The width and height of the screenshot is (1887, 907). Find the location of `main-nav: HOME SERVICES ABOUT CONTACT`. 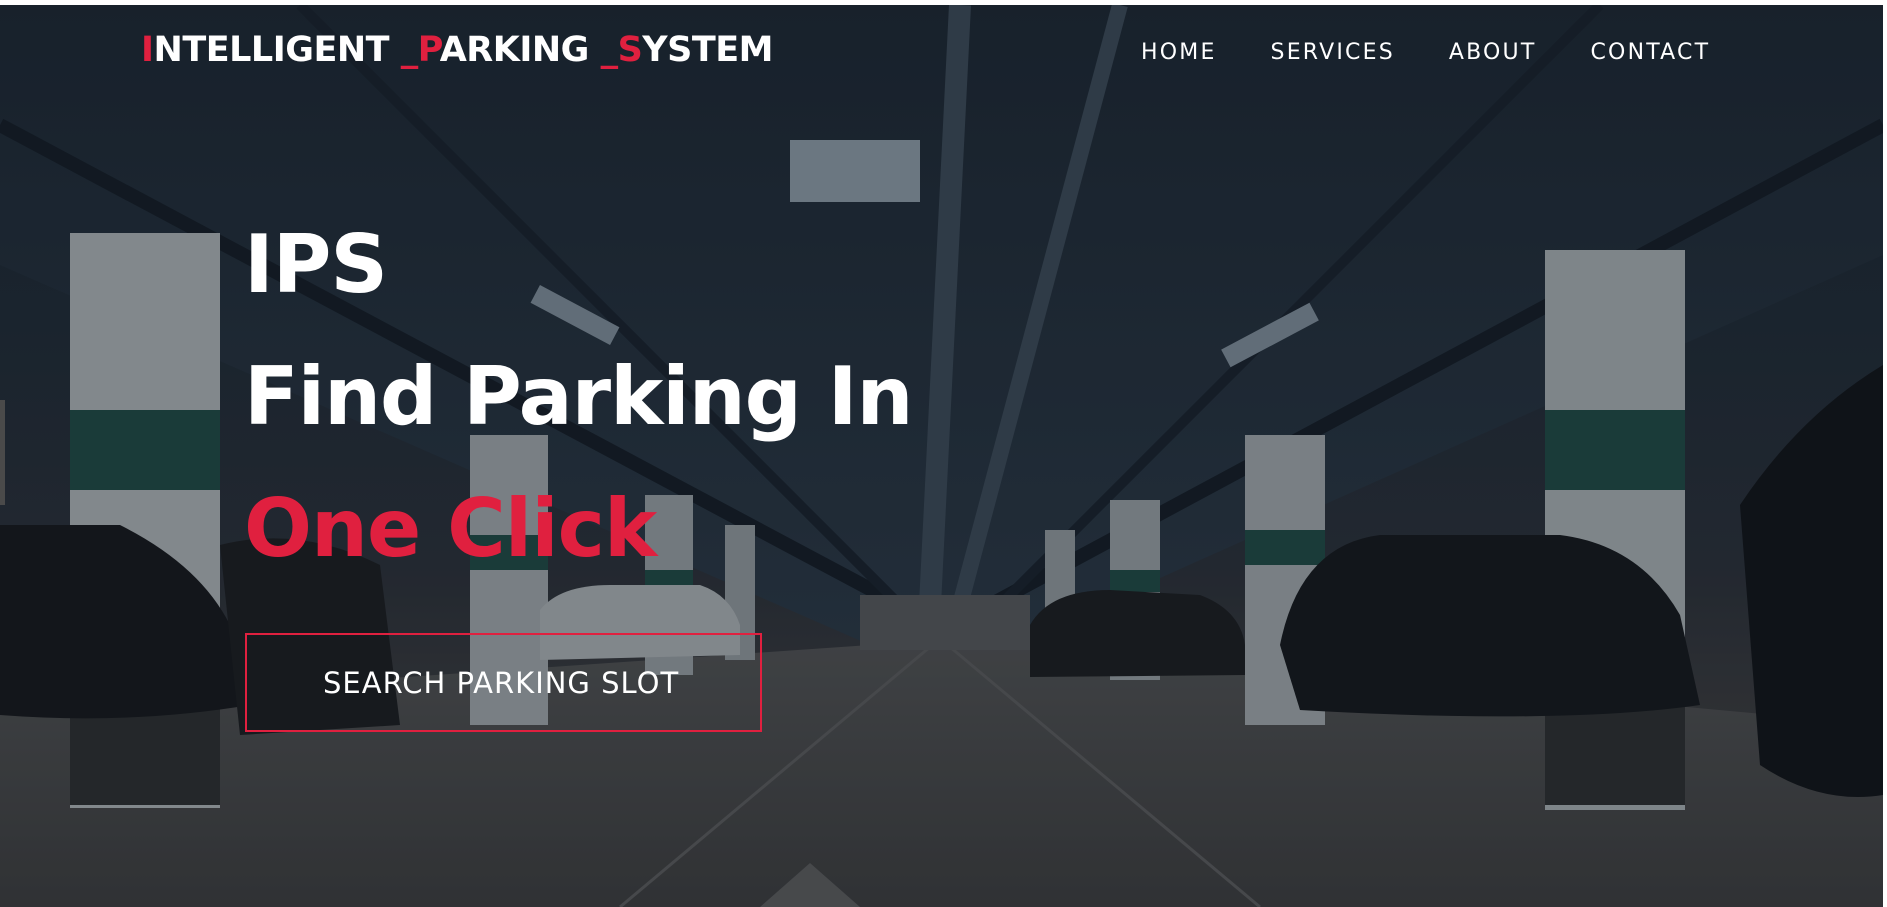

main-nav: HOME SERVICES ABOUT CONTACT is located at coordinates (1425, 53).